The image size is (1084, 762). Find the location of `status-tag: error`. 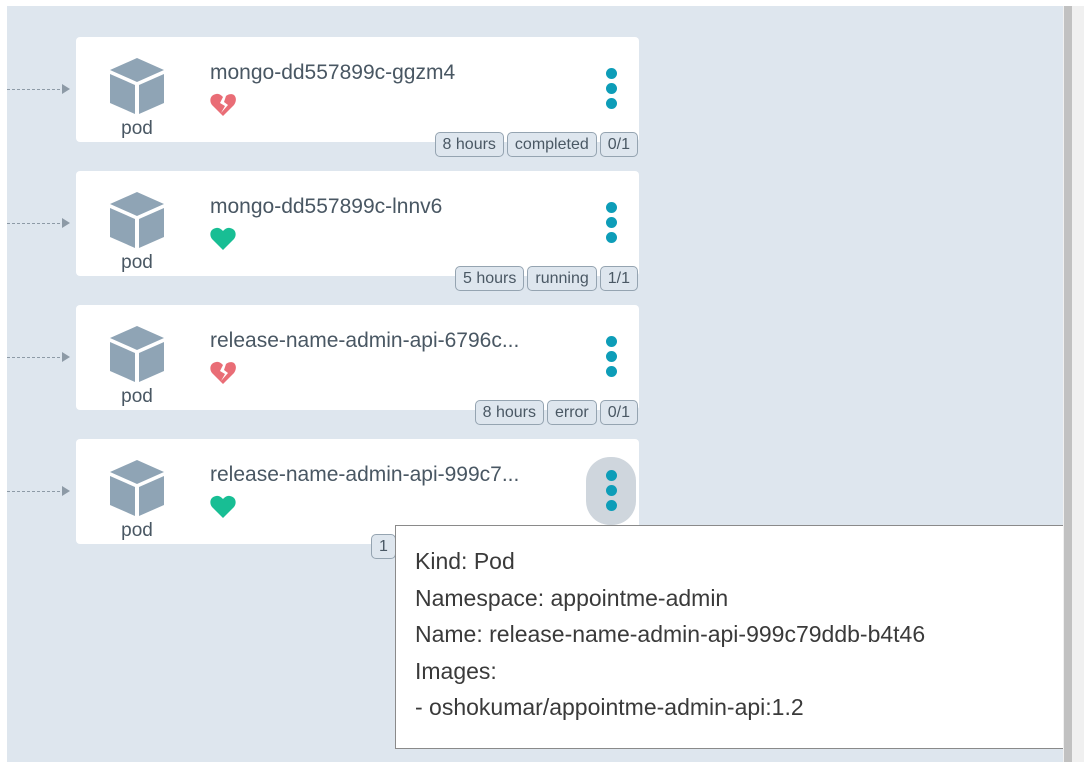

status-tag: error is located at coordinates (571, 412).